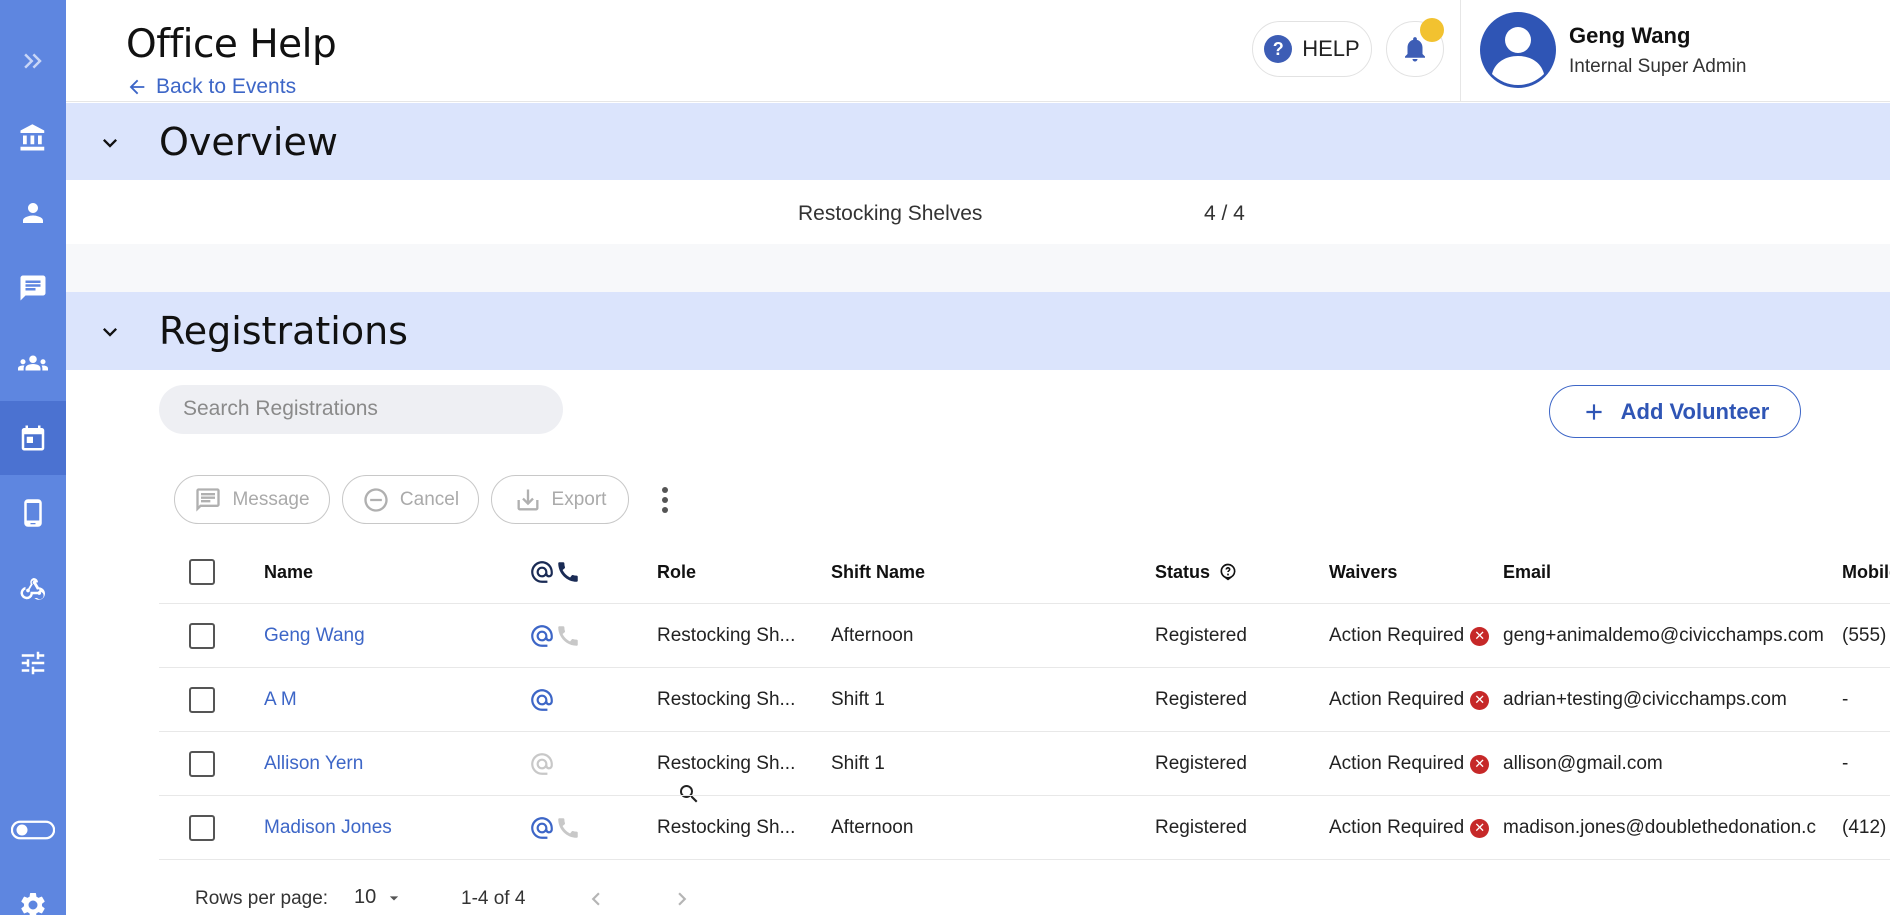 This screenshot has width=1890, height=915. What do you see at coordinates (579, 499) in the screenshot?
I see `export-button-label: Export` at bounding box center [579, 499].